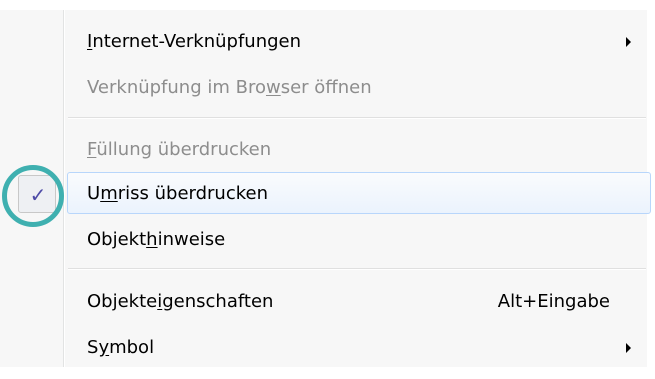  I want to click on label-text: U, so click(94, 193).